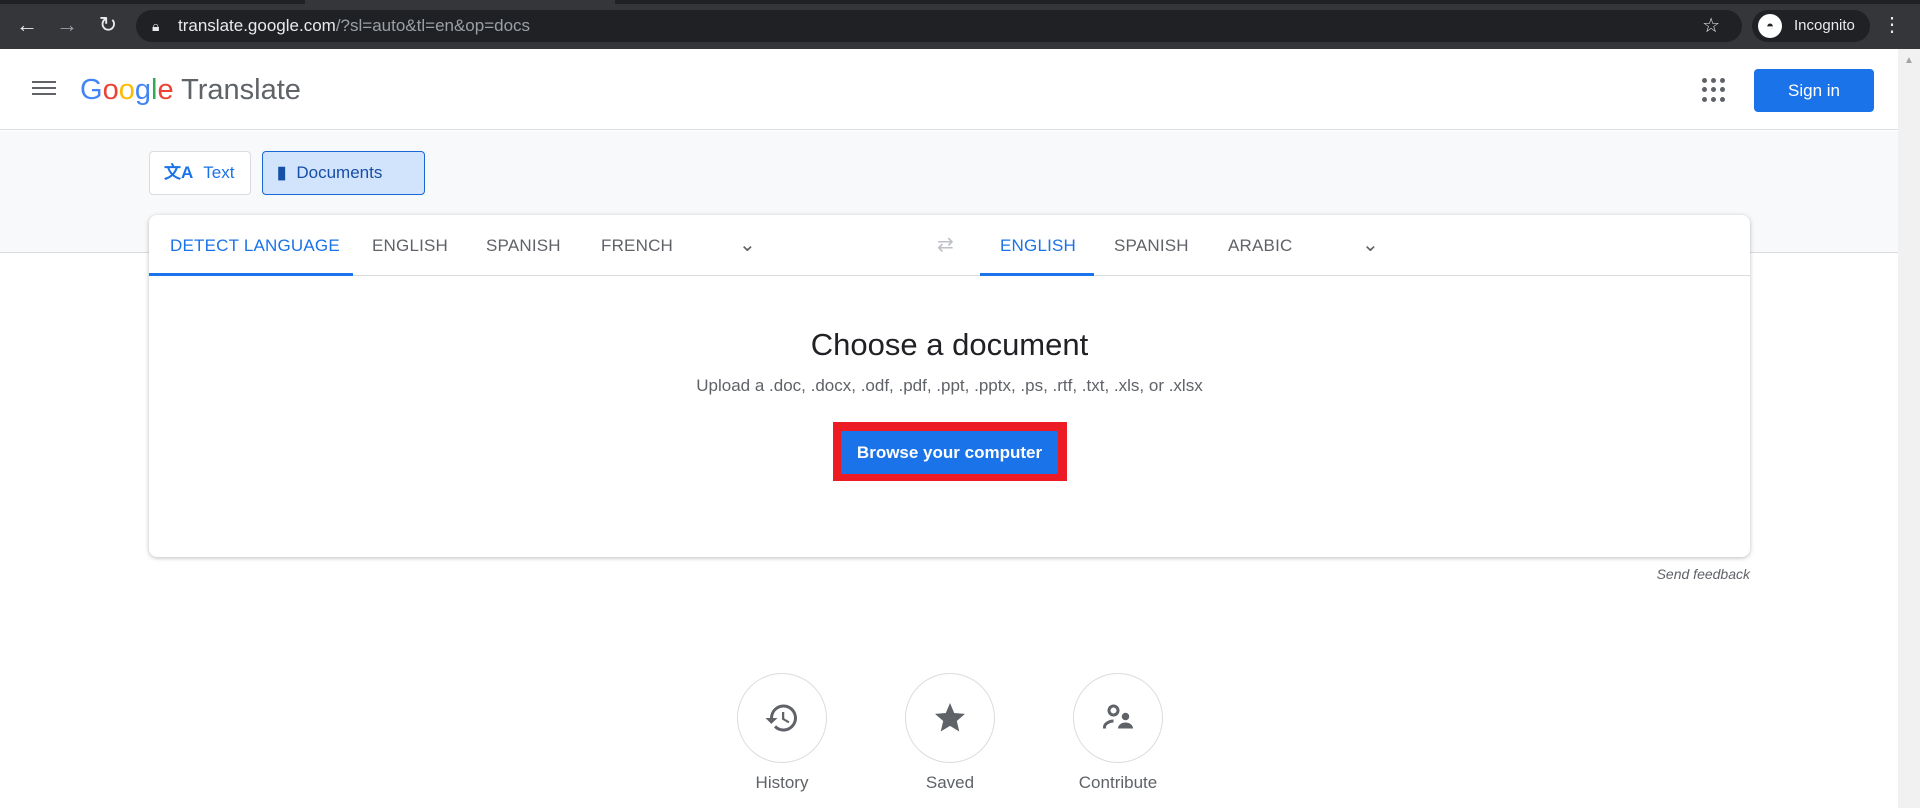 The image size is (1920, 808). What do you see at coordinates (460, 2) in the screenshot?
I see `active-tab` at bounding box center [460, 2].